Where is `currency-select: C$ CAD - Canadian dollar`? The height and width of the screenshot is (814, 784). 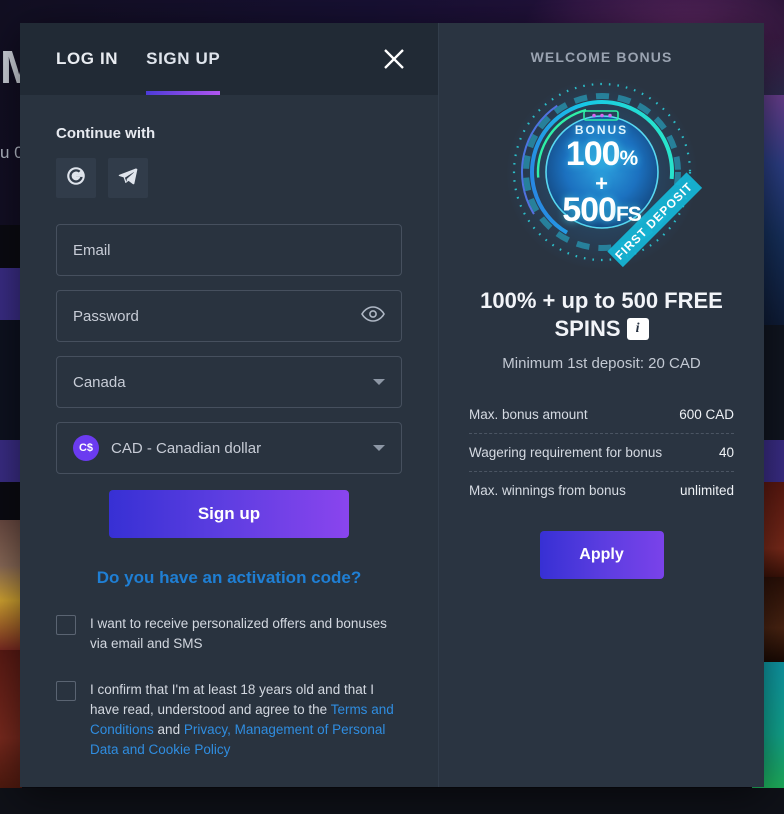
currency-select: C$ CAD - Canadian dollar is located at coordinates (229, 448).